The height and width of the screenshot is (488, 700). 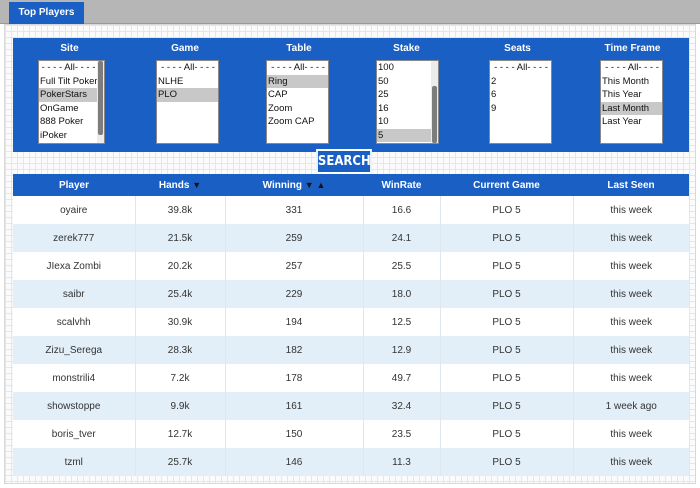 I want to click on table-row: monstrili4 7.2k 178 49.7 PLO 5 this week, so click(x=351, y=378).